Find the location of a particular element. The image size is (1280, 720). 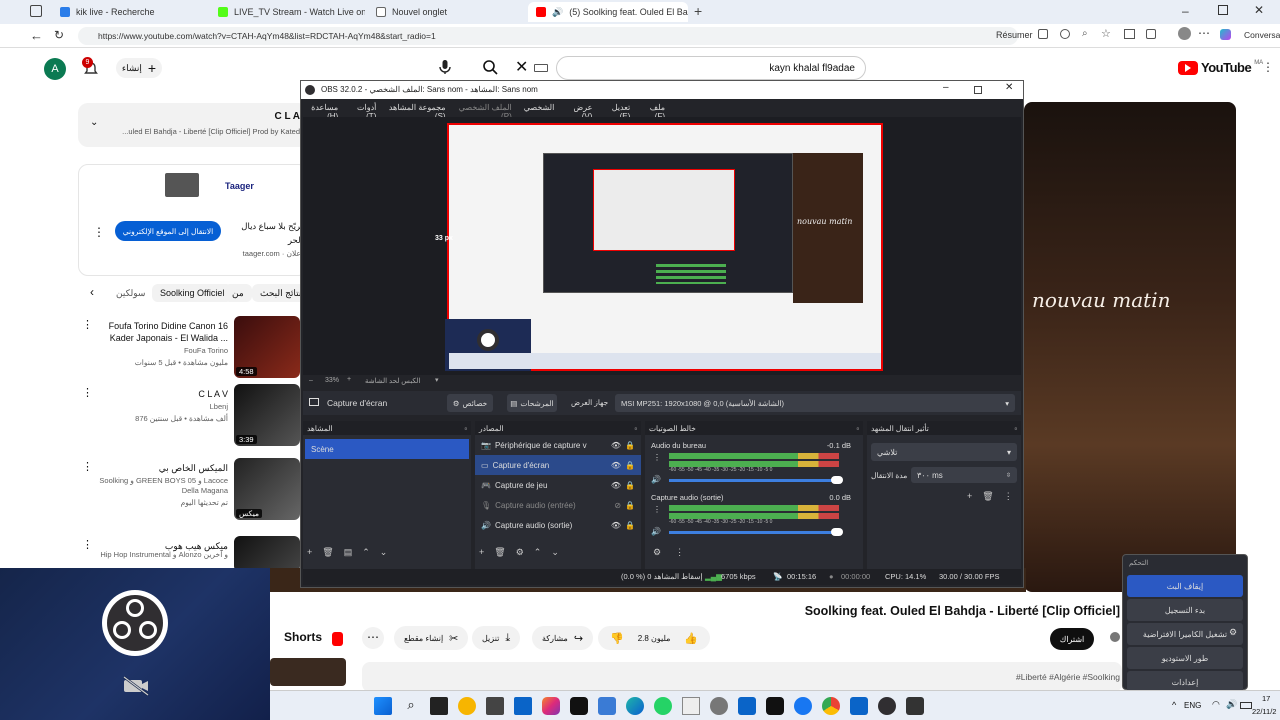

studio-mode-button: طور الاستوديو is located at coordinates (1185, 658).